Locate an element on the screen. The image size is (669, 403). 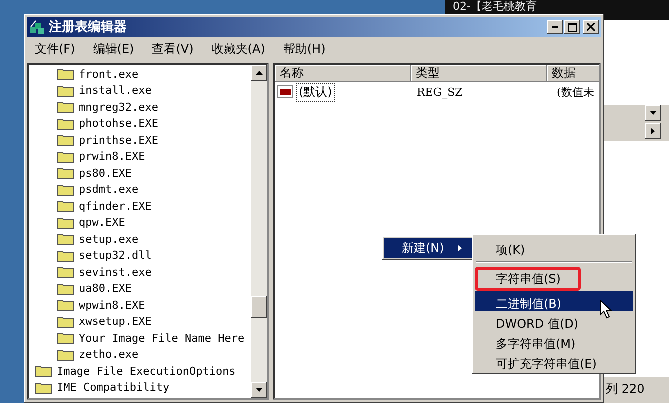
menu-item: 编辑(E) is located at coordinates (113, 49).